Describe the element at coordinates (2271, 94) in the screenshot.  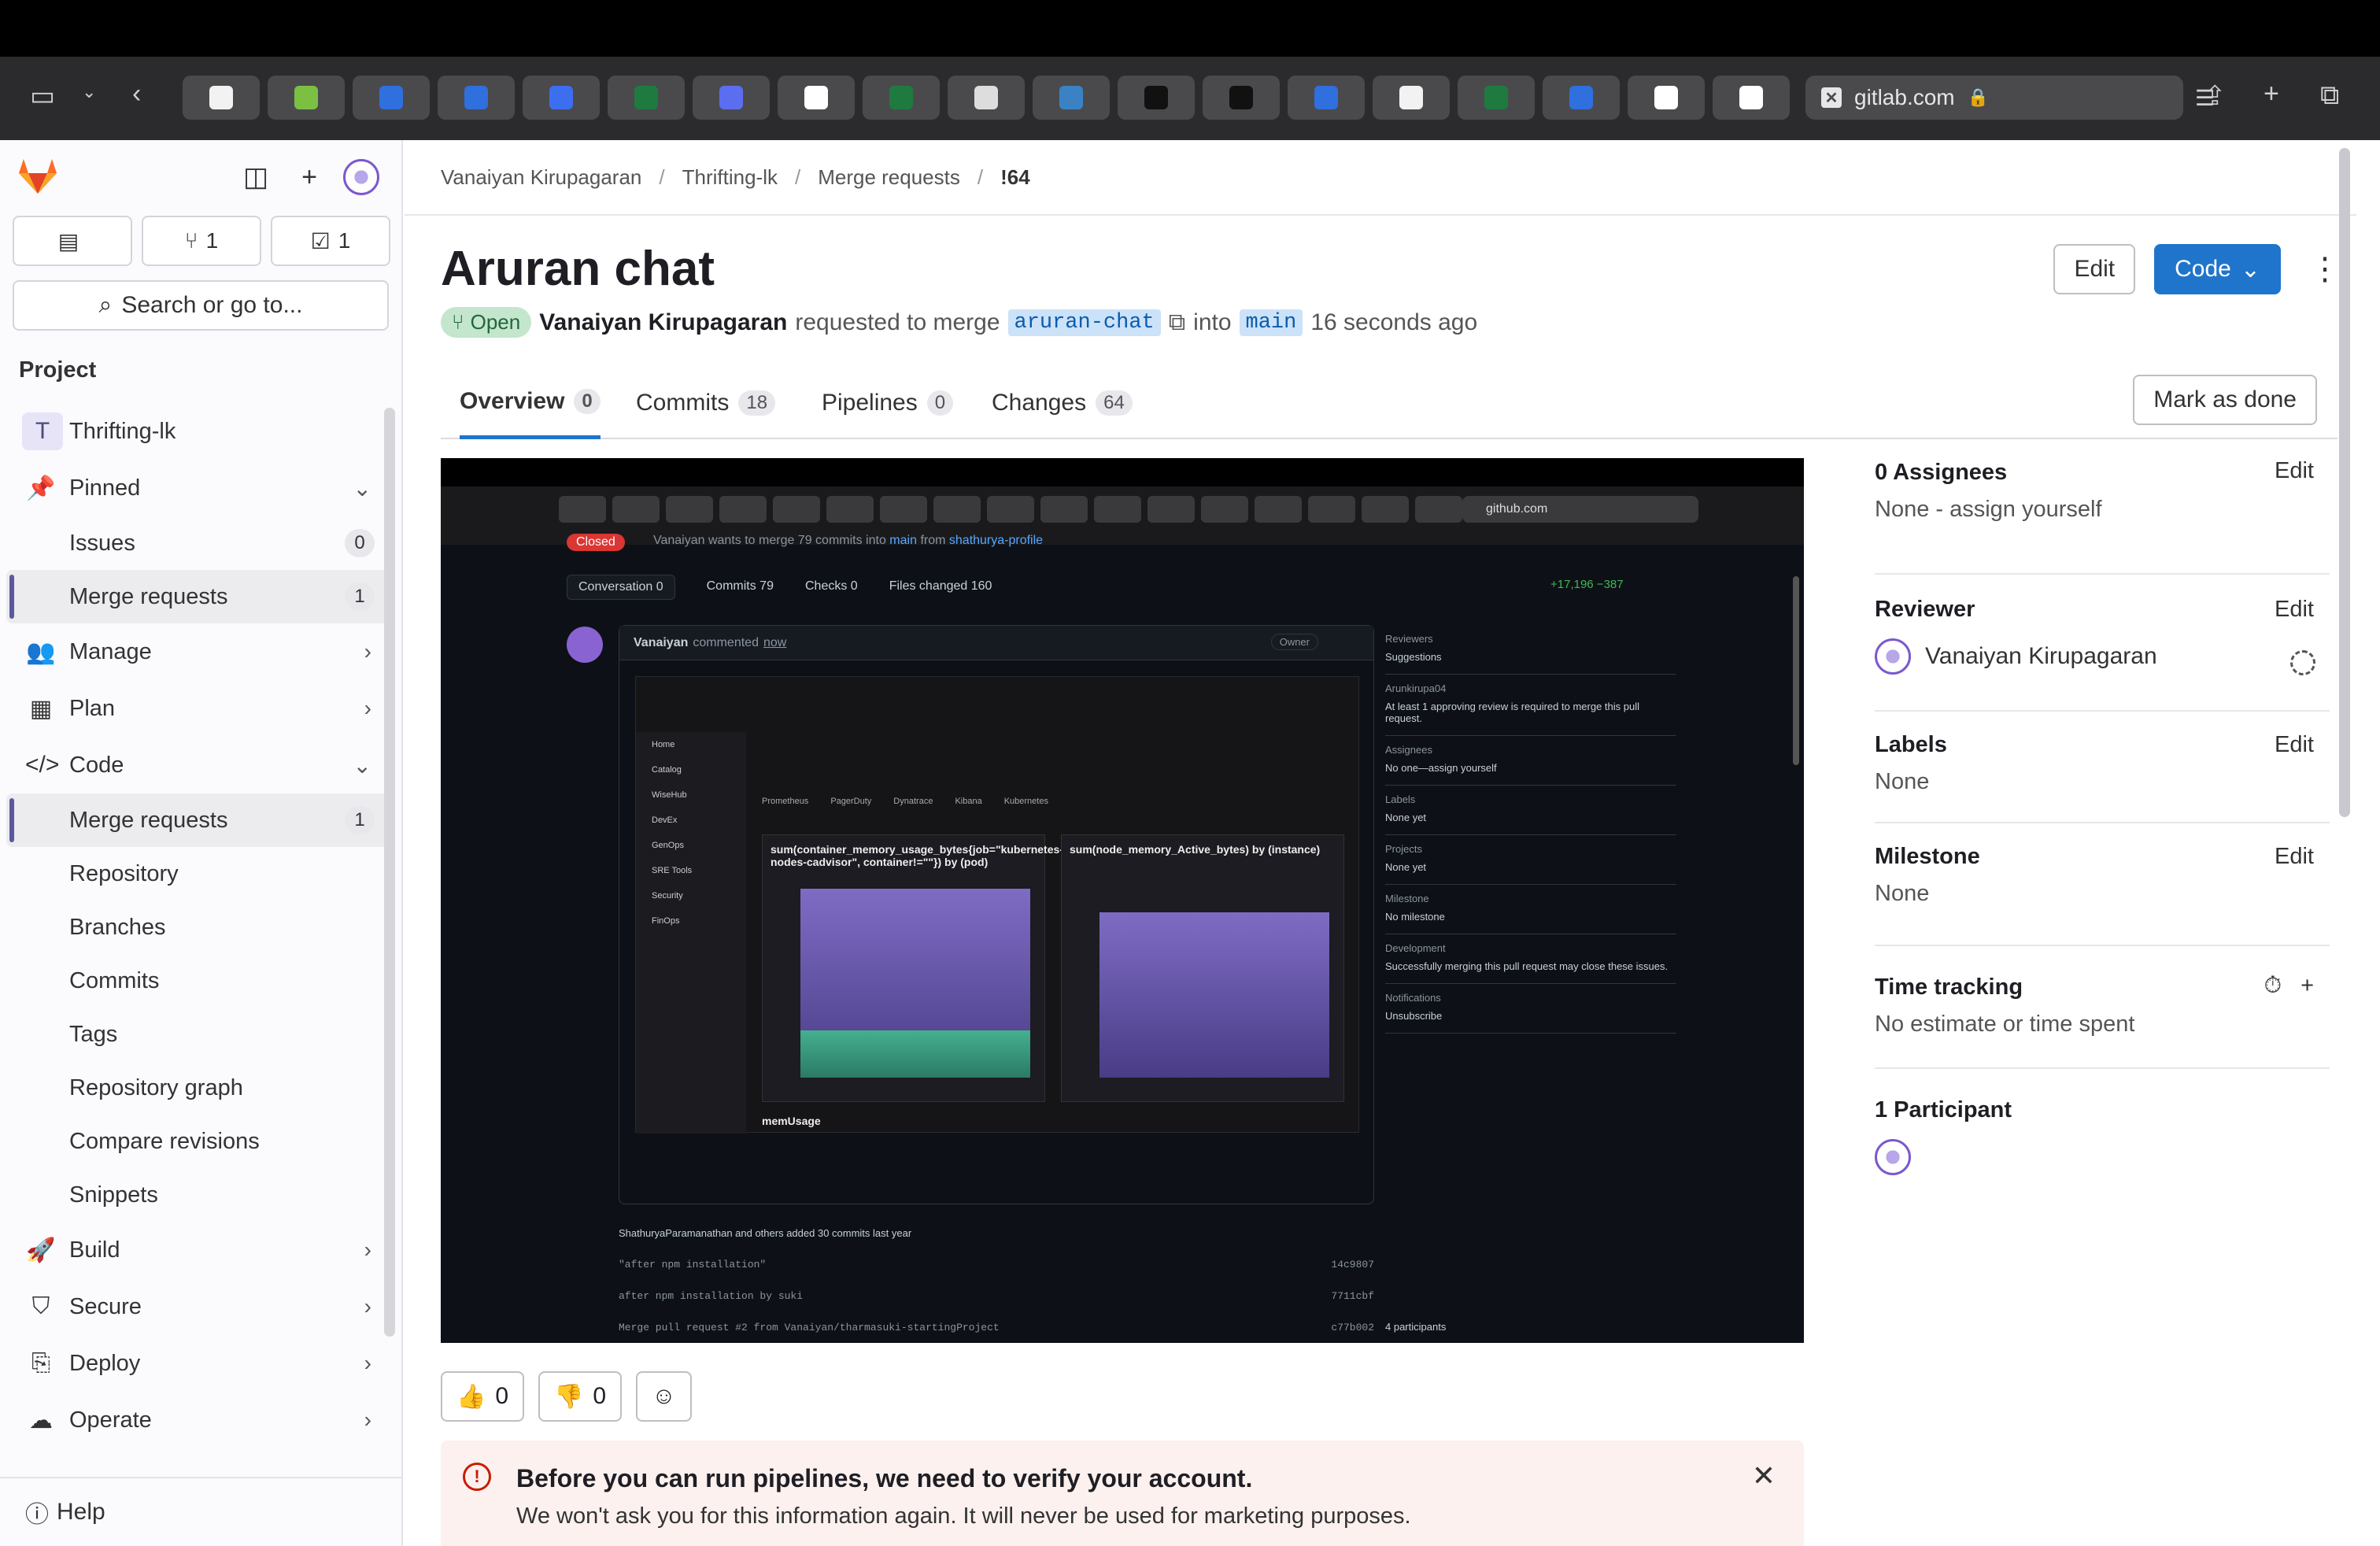
I see `new-tab-icon: +` at that location.